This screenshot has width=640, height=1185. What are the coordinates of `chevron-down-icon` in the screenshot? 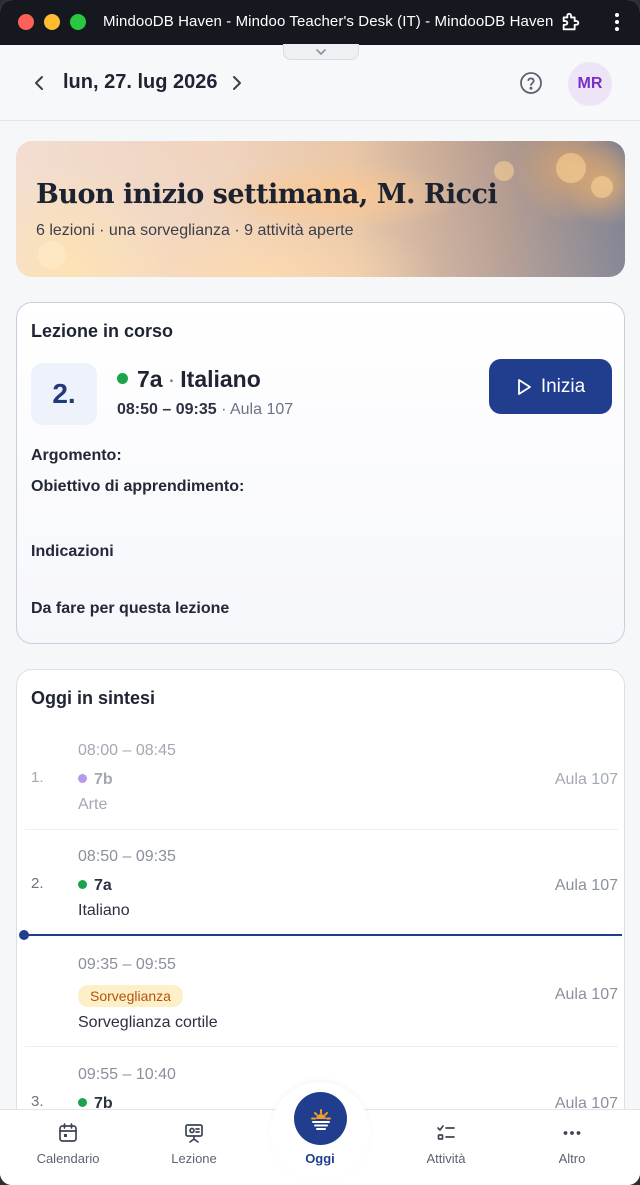 It's located at (321, 51).